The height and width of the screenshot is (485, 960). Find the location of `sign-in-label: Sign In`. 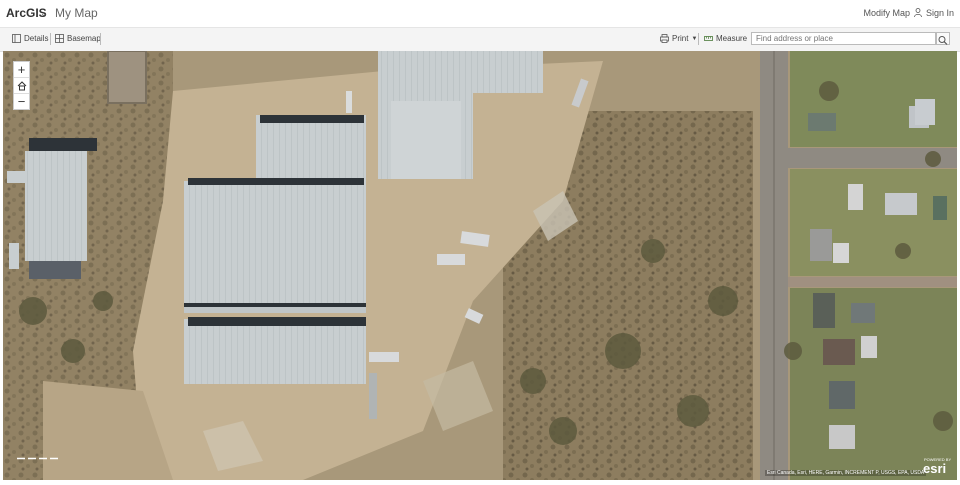

sign-in-label: Sign In is located at coordinates (939, 13).